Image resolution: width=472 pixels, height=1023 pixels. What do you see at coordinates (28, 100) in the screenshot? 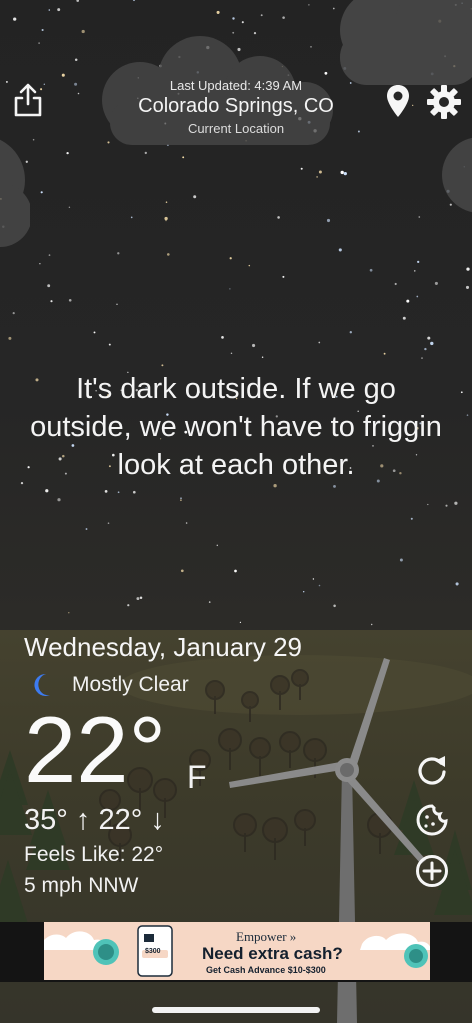
I see `share-icon` at bounding box center [28, 100].